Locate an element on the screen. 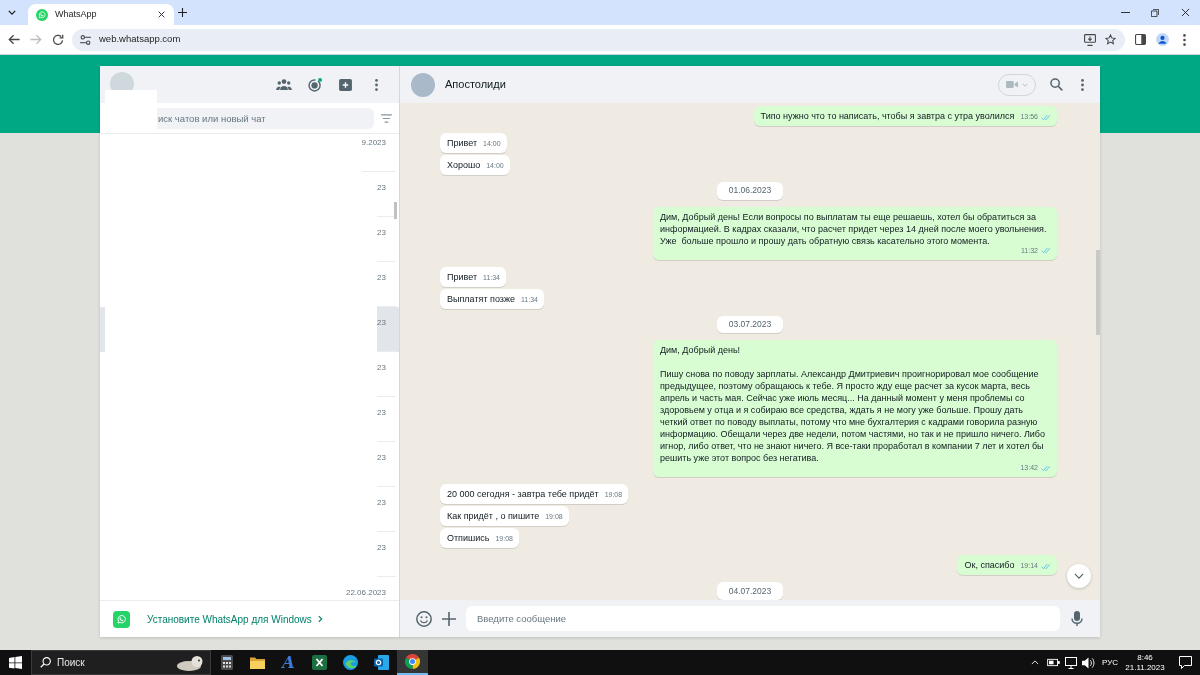 Image resolution: width=1200 pixels, height=675 pixels. plus-icon is located at coordinates (182, 12).